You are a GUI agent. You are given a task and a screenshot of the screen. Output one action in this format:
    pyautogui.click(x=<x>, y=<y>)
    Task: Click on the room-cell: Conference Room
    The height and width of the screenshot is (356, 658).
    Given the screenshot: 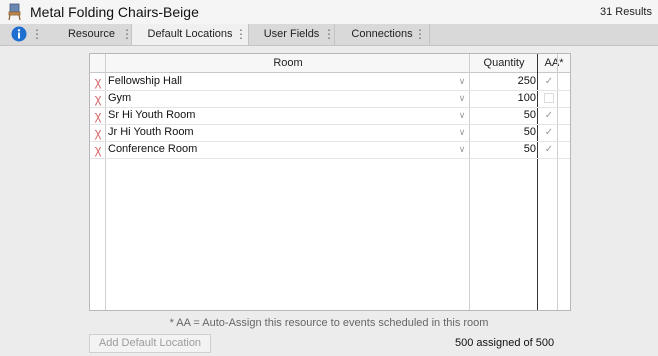 What is the action you would take?
    pyautogui.click(x=152, y=149)
    